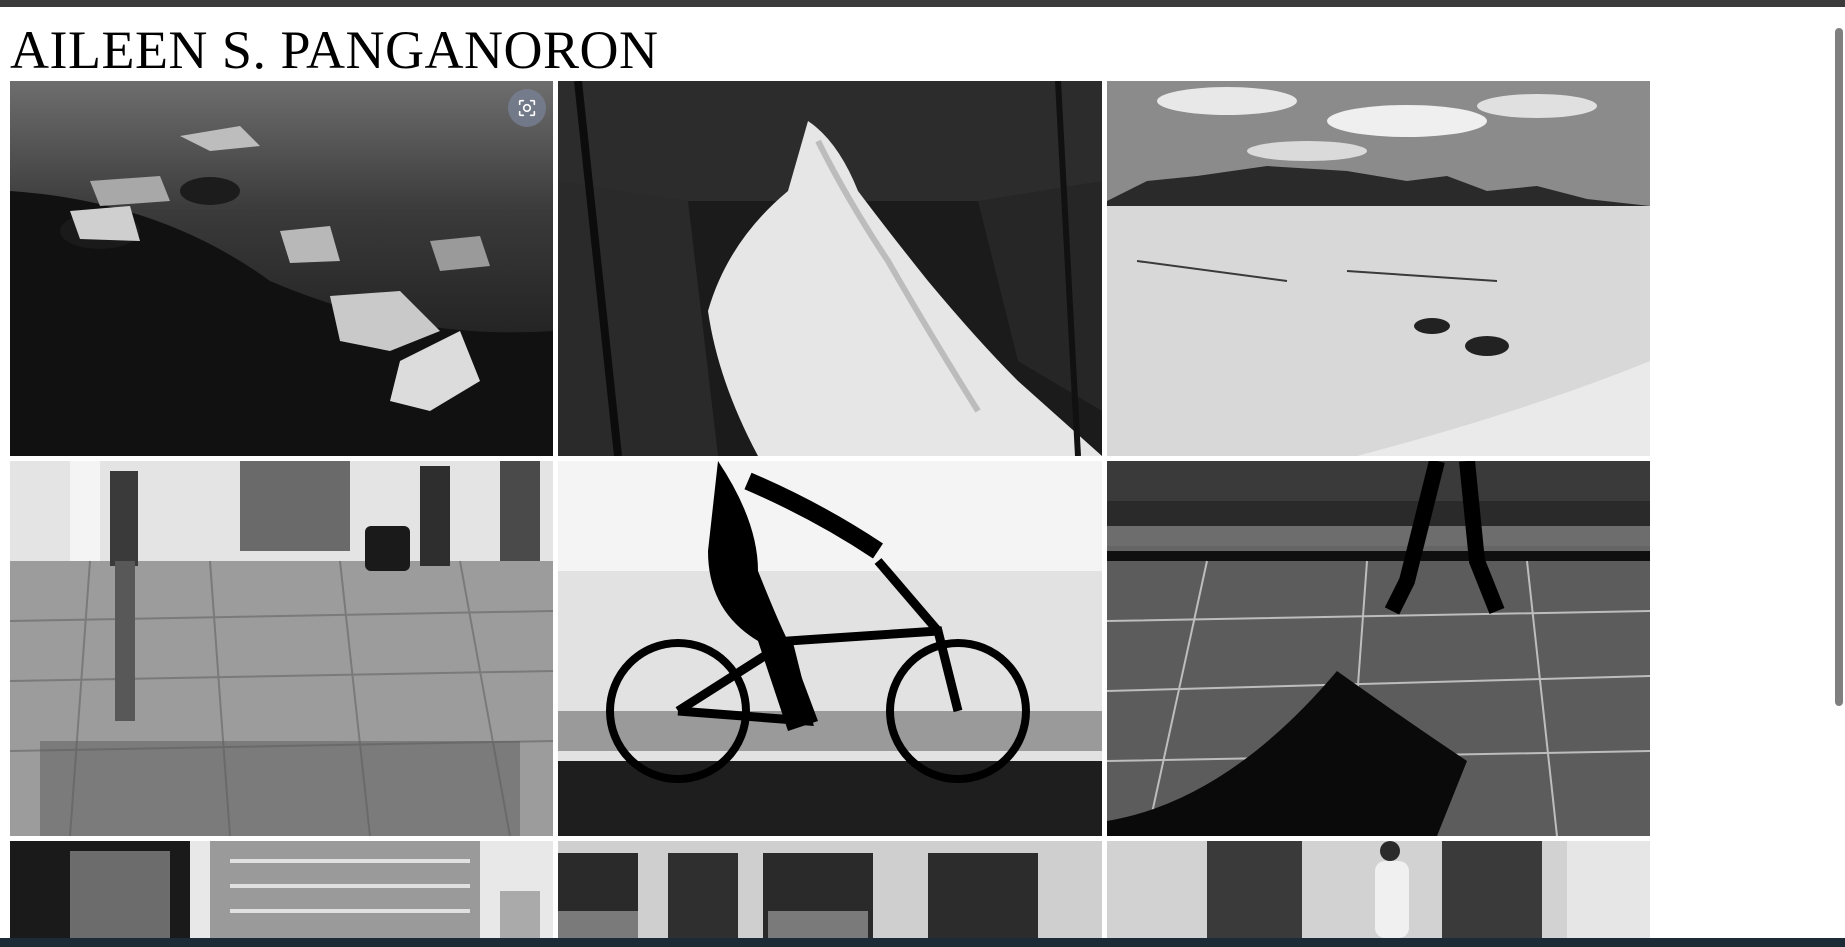 Image resolution: width=1845 pixels, height=947 pixels. Describe the element at coordinates (922, 3) in the screenshot. I see `browser-top-bar` at that location.